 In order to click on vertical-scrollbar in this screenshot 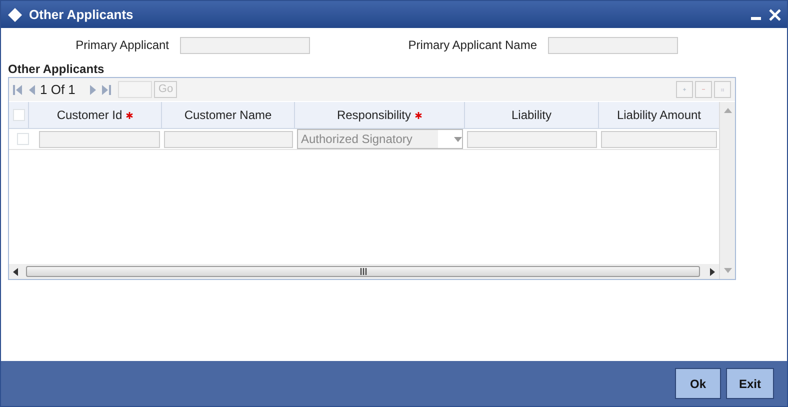, I will do `click(727, 190)`.